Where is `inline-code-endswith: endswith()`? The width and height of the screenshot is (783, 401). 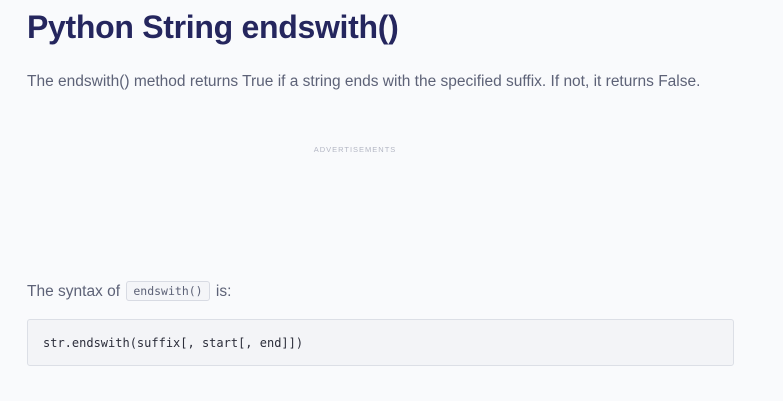 inline-code-endswith: endswith() is located at coordinates (168, 291).